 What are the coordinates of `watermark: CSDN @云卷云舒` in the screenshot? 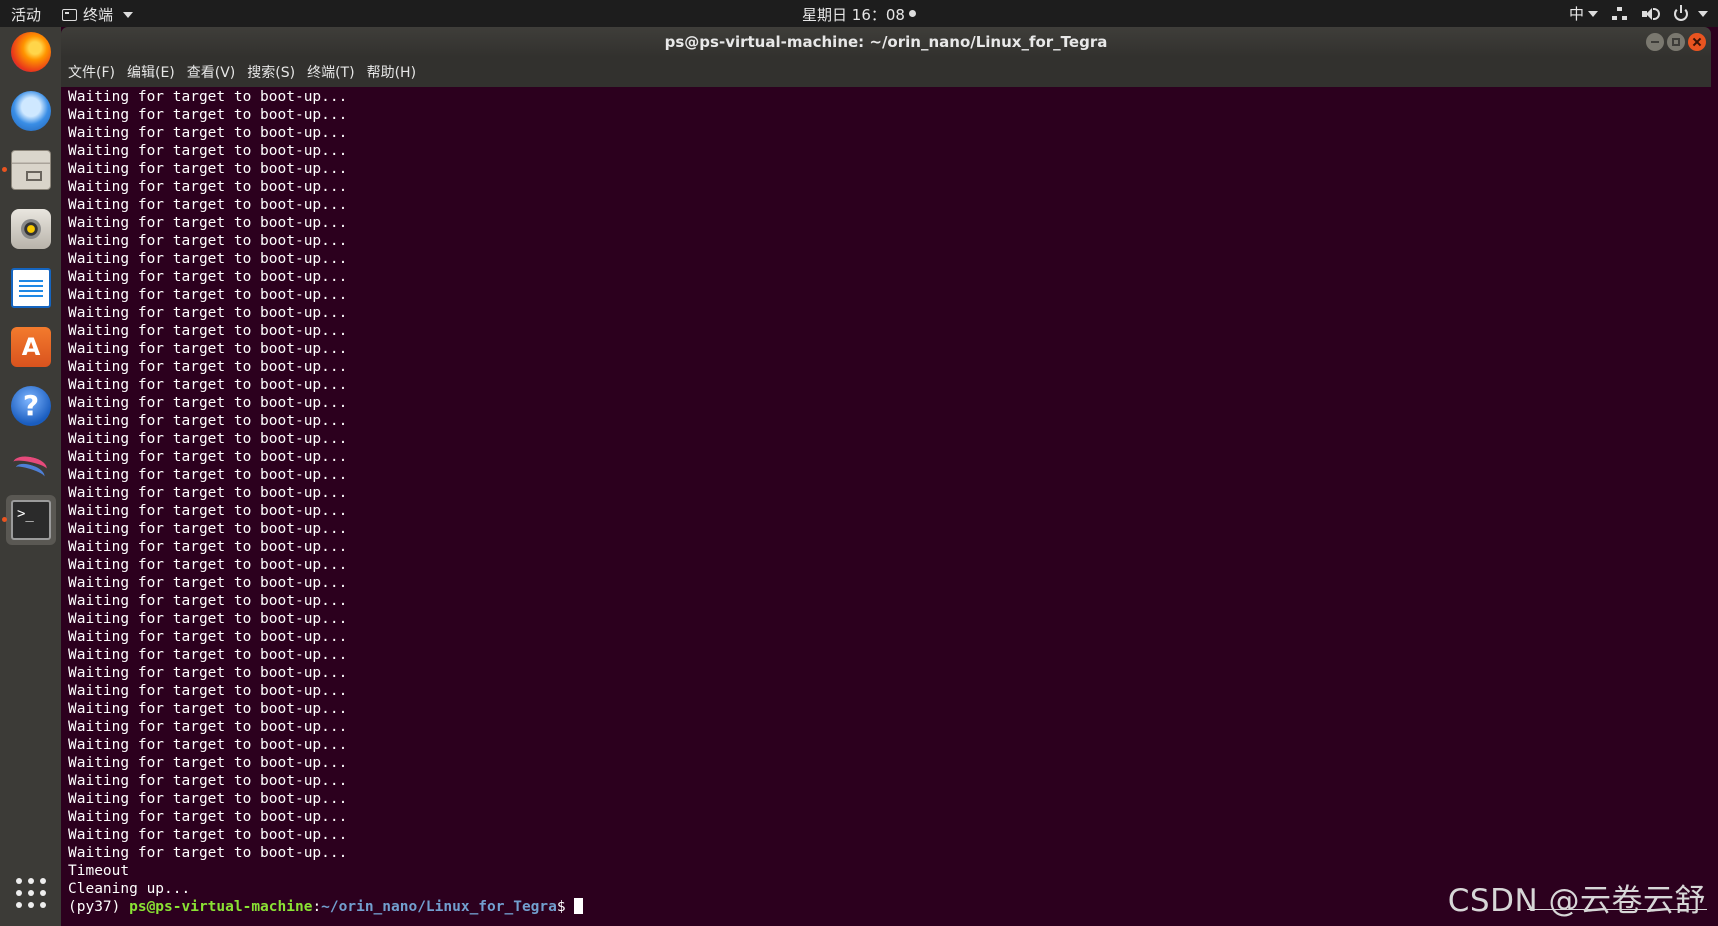 It's located at (1576, 901).